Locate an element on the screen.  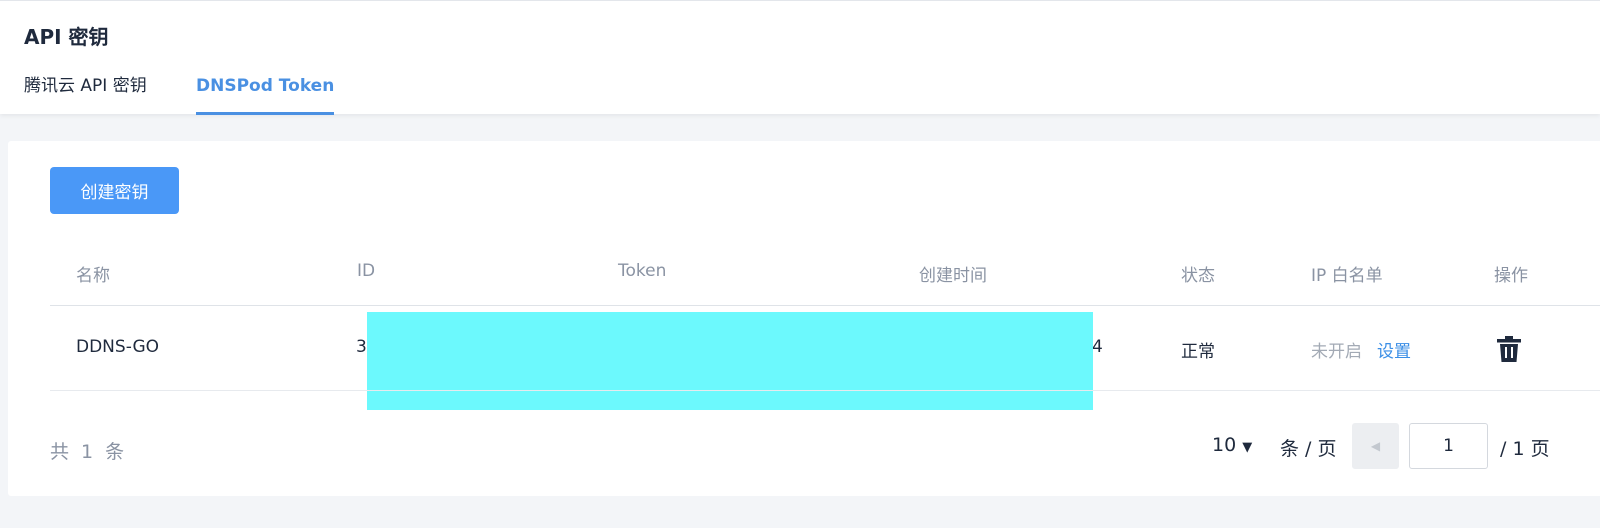
column-header-name: 名称 is located at coordinates (93, 276).